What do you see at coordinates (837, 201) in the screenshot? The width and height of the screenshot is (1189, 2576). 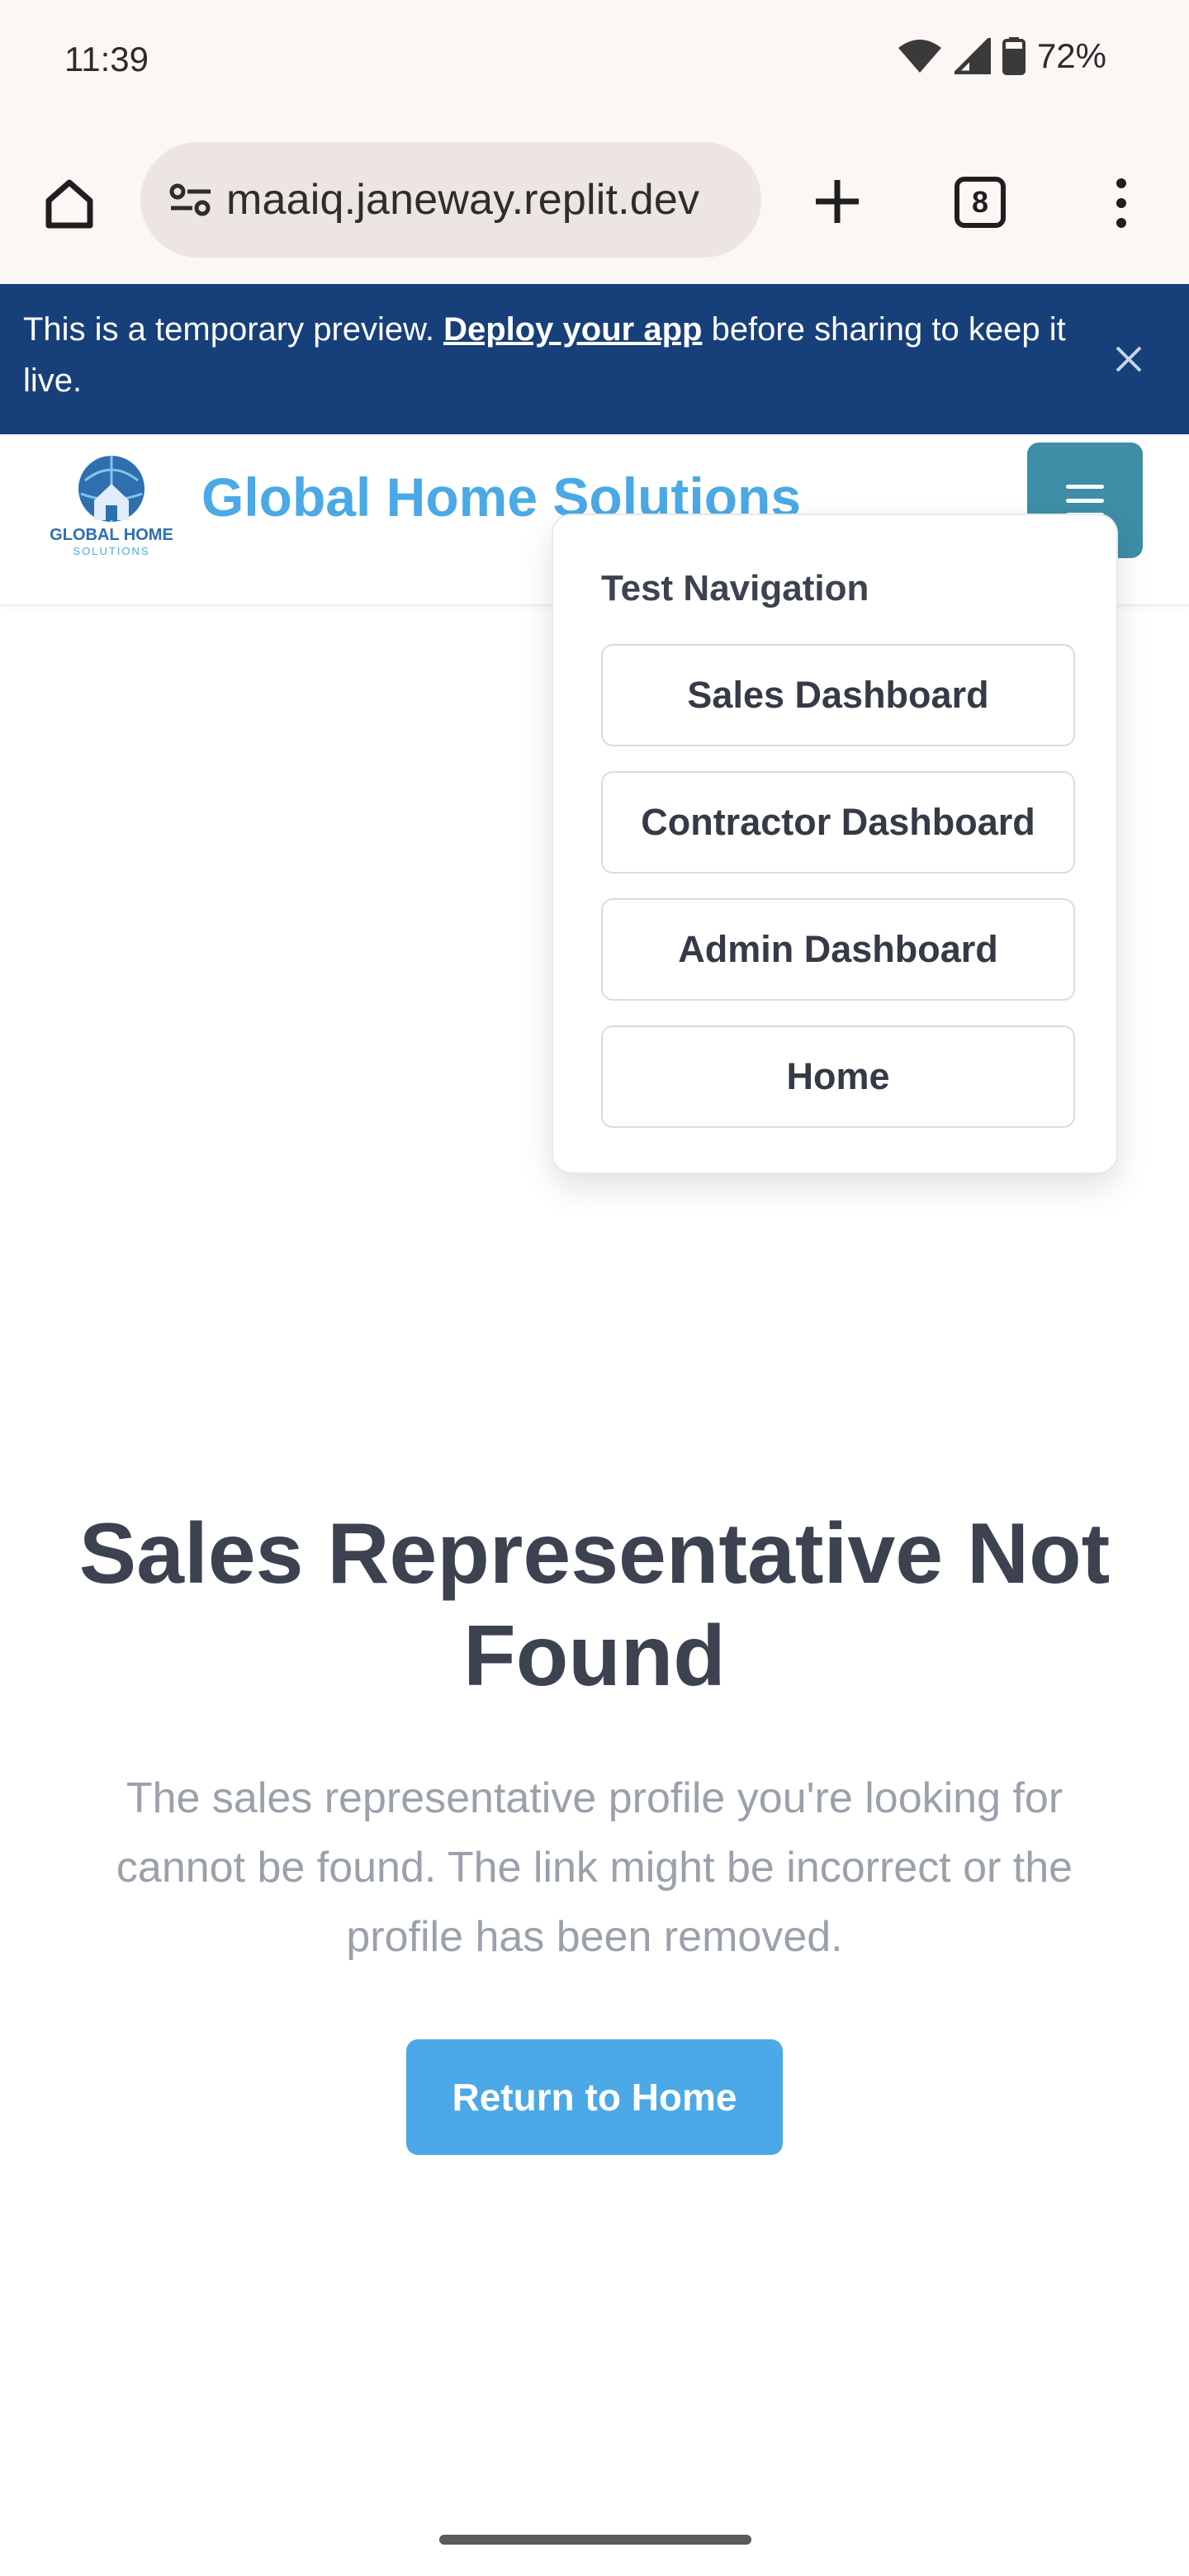 I see `new-tab-icon` at bounding box center [837, 201].